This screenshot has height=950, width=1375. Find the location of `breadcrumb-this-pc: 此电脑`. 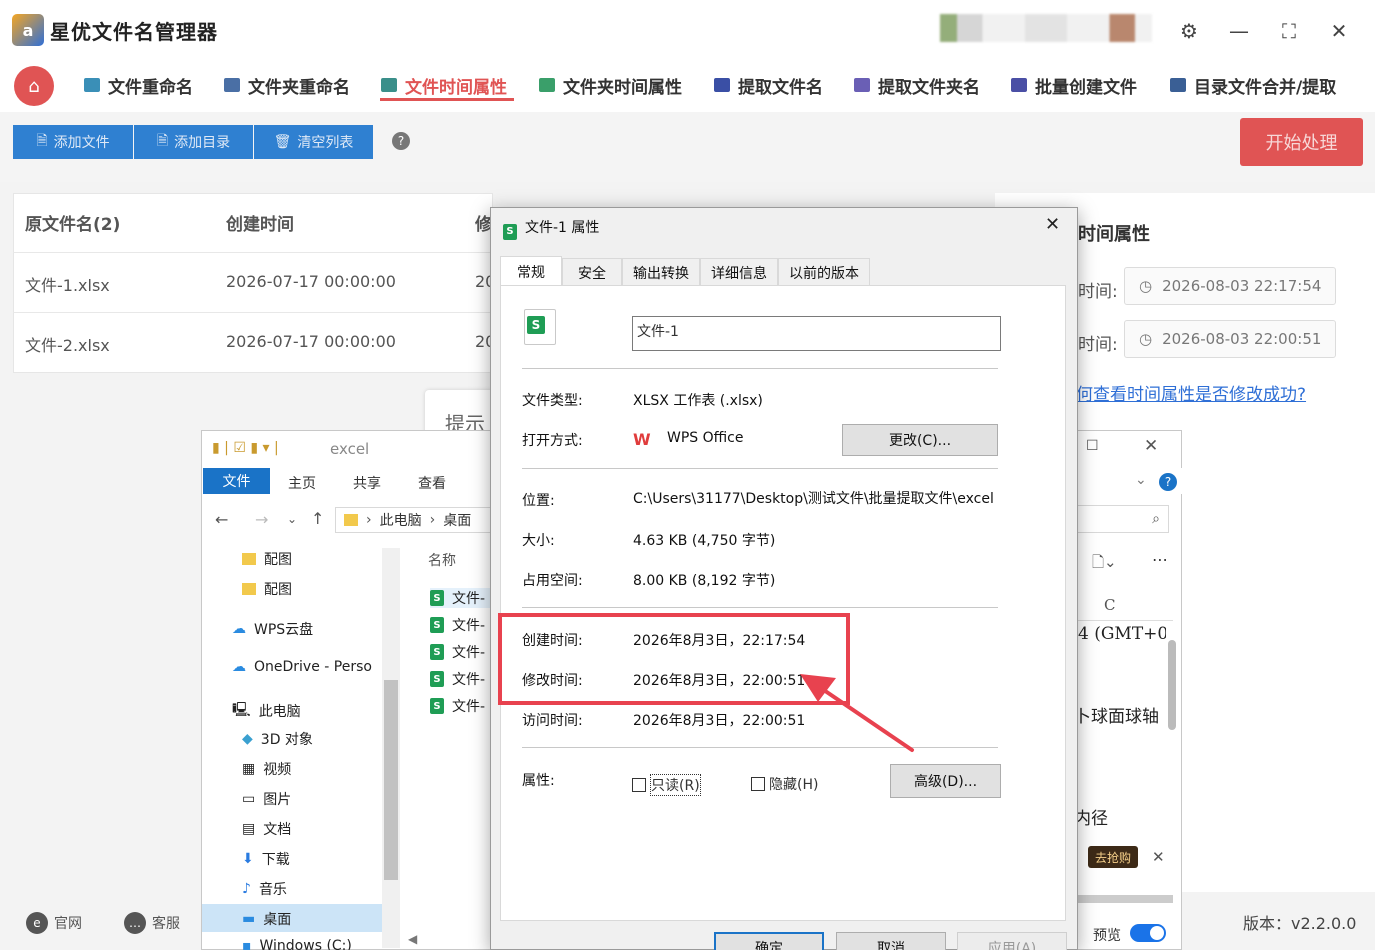

breadcrumb-this-pc: 此电脑 is located at coordinates (401, 520).